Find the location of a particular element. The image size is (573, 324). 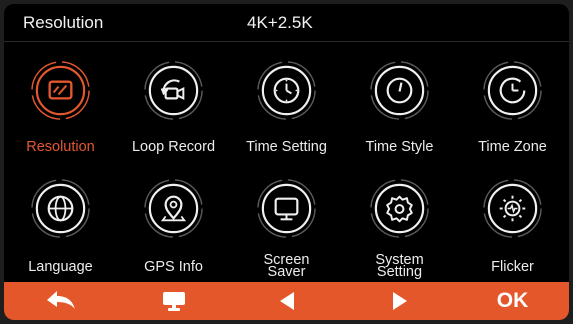

loop-record-icon is located at coordinates (173, 90).